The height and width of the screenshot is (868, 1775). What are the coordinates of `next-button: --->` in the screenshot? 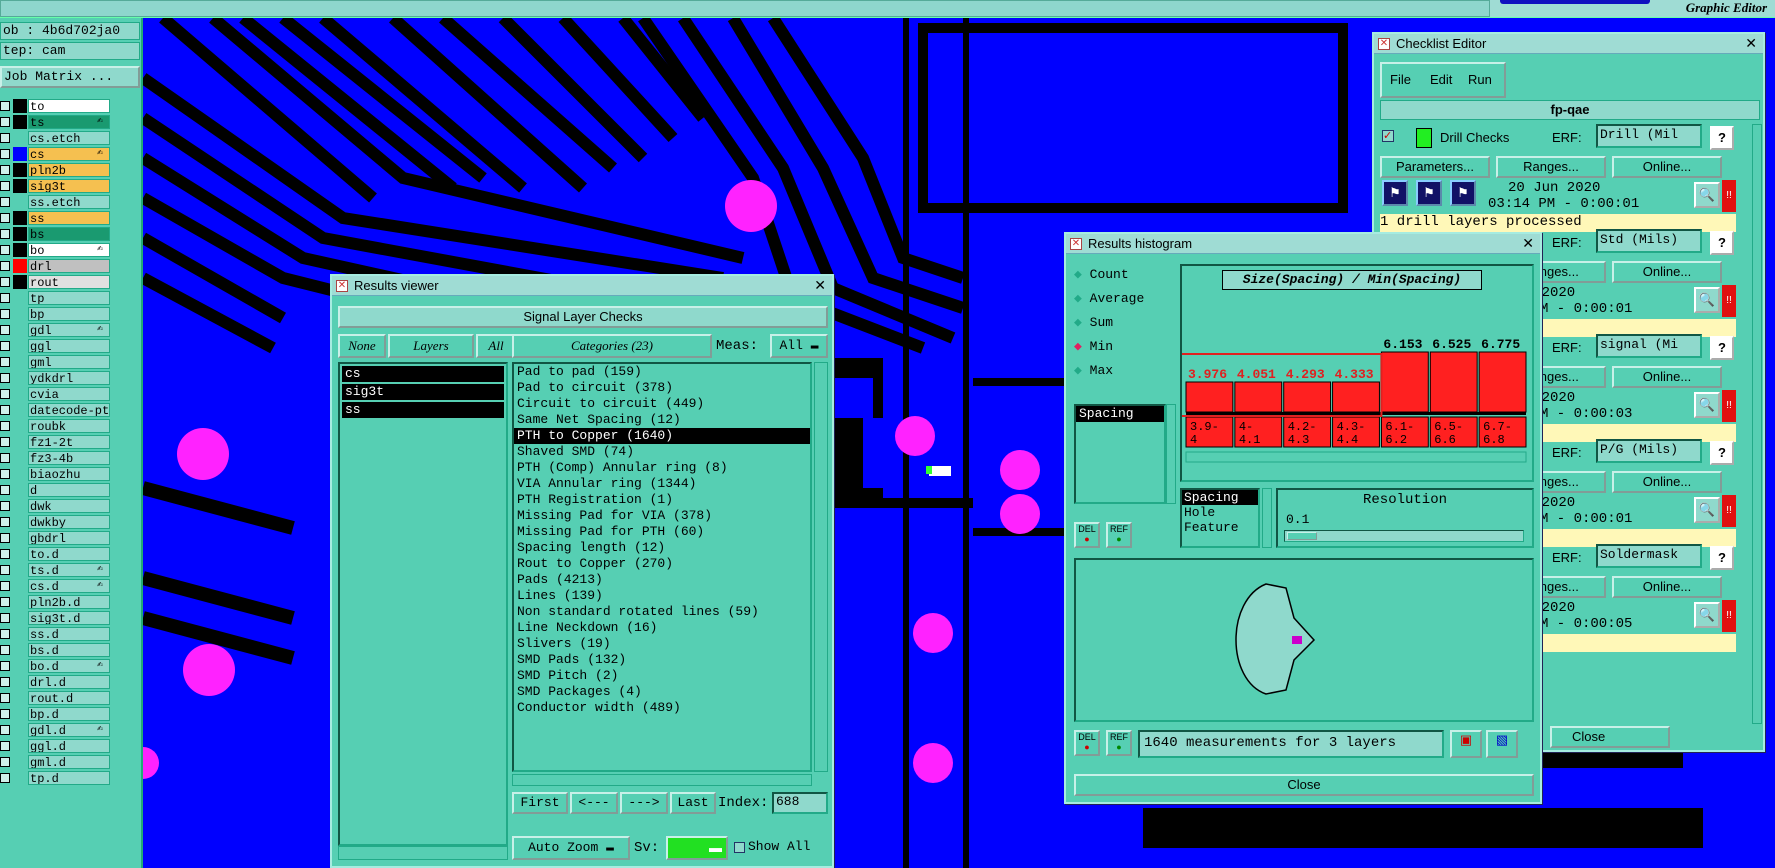 It's located at (644, 803).